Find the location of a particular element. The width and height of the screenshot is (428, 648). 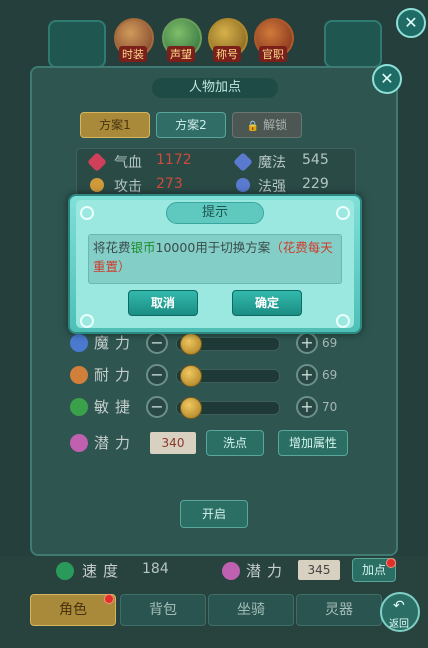

costume-label: 时装 is located at coordinates (133, 54).